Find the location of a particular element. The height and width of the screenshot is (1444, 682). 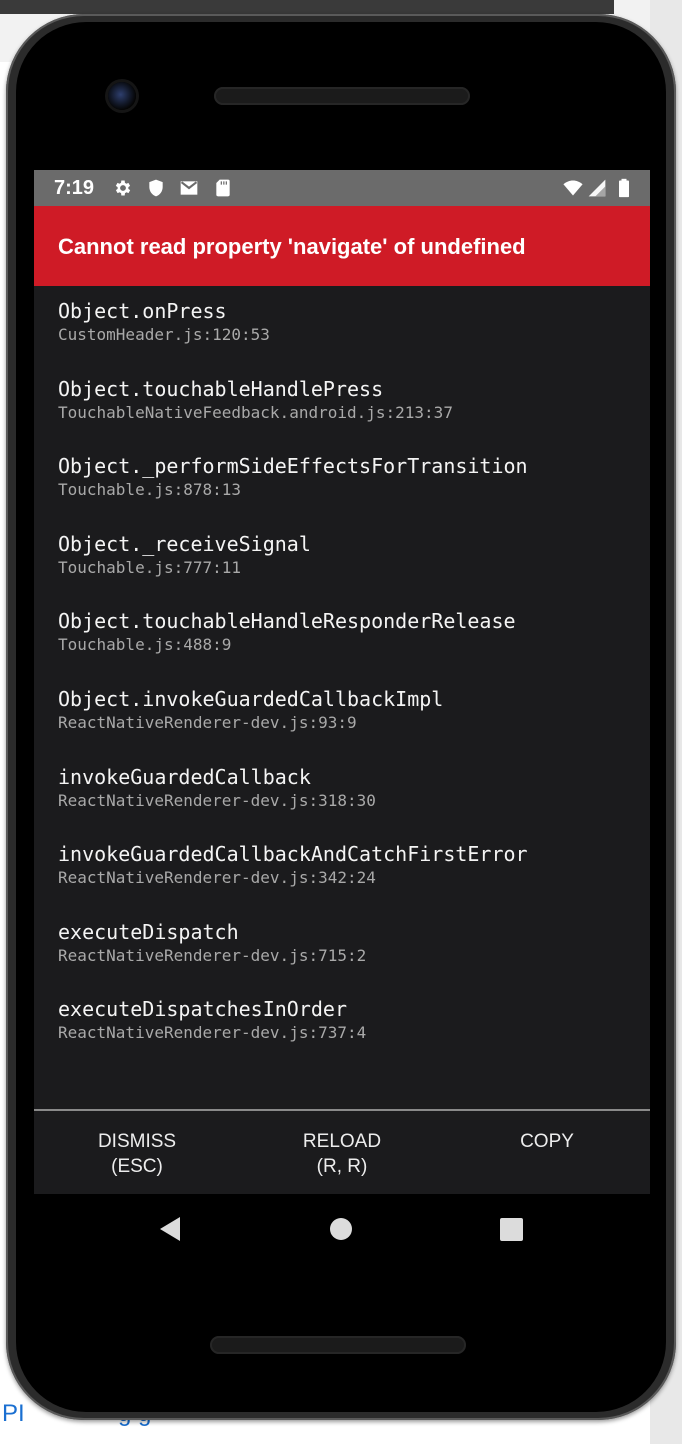

copy-label: COPY is located at coordinates (547, 1141).